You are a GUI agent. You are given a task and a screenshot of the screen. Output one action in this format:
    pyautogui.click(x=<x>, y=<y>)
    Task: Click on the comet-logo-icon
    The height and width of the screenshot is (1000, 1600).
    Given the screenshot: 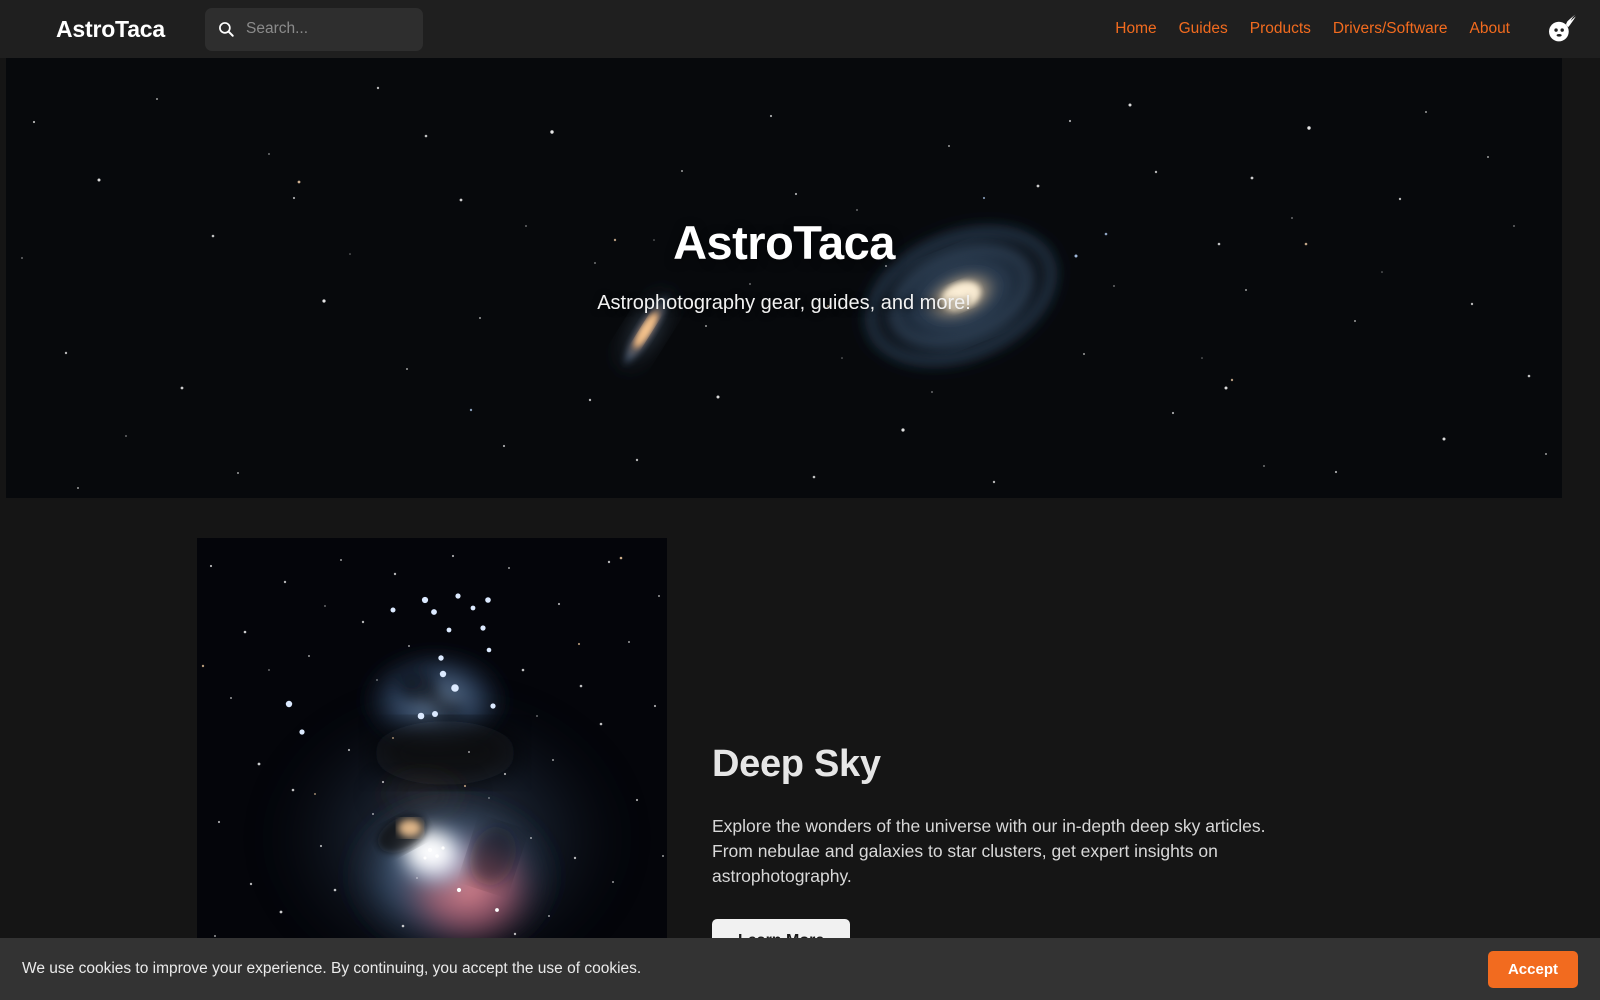 What is the action you would take?
    pyautogui.click(x=1561, y=29)
    